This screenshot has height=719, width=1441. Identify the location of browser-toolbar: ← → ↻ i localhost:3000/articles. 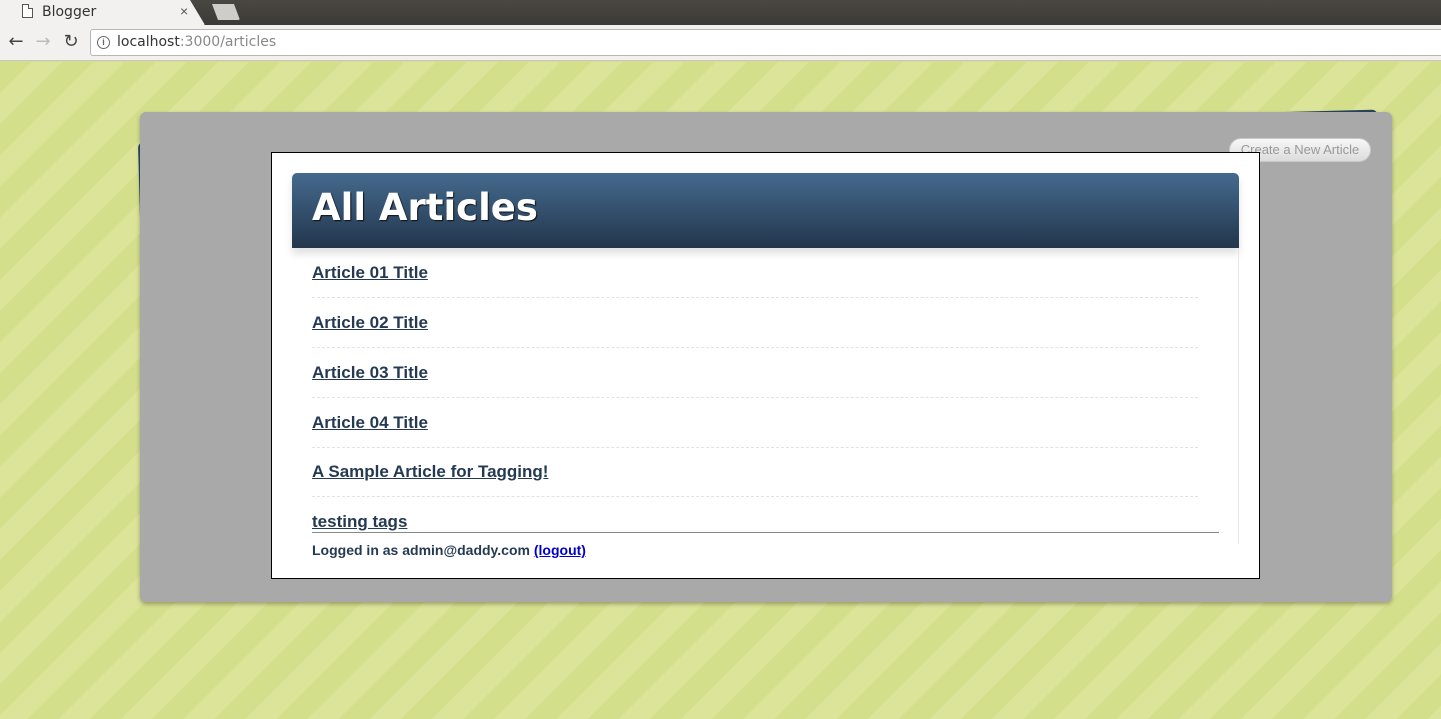
(720, 43).